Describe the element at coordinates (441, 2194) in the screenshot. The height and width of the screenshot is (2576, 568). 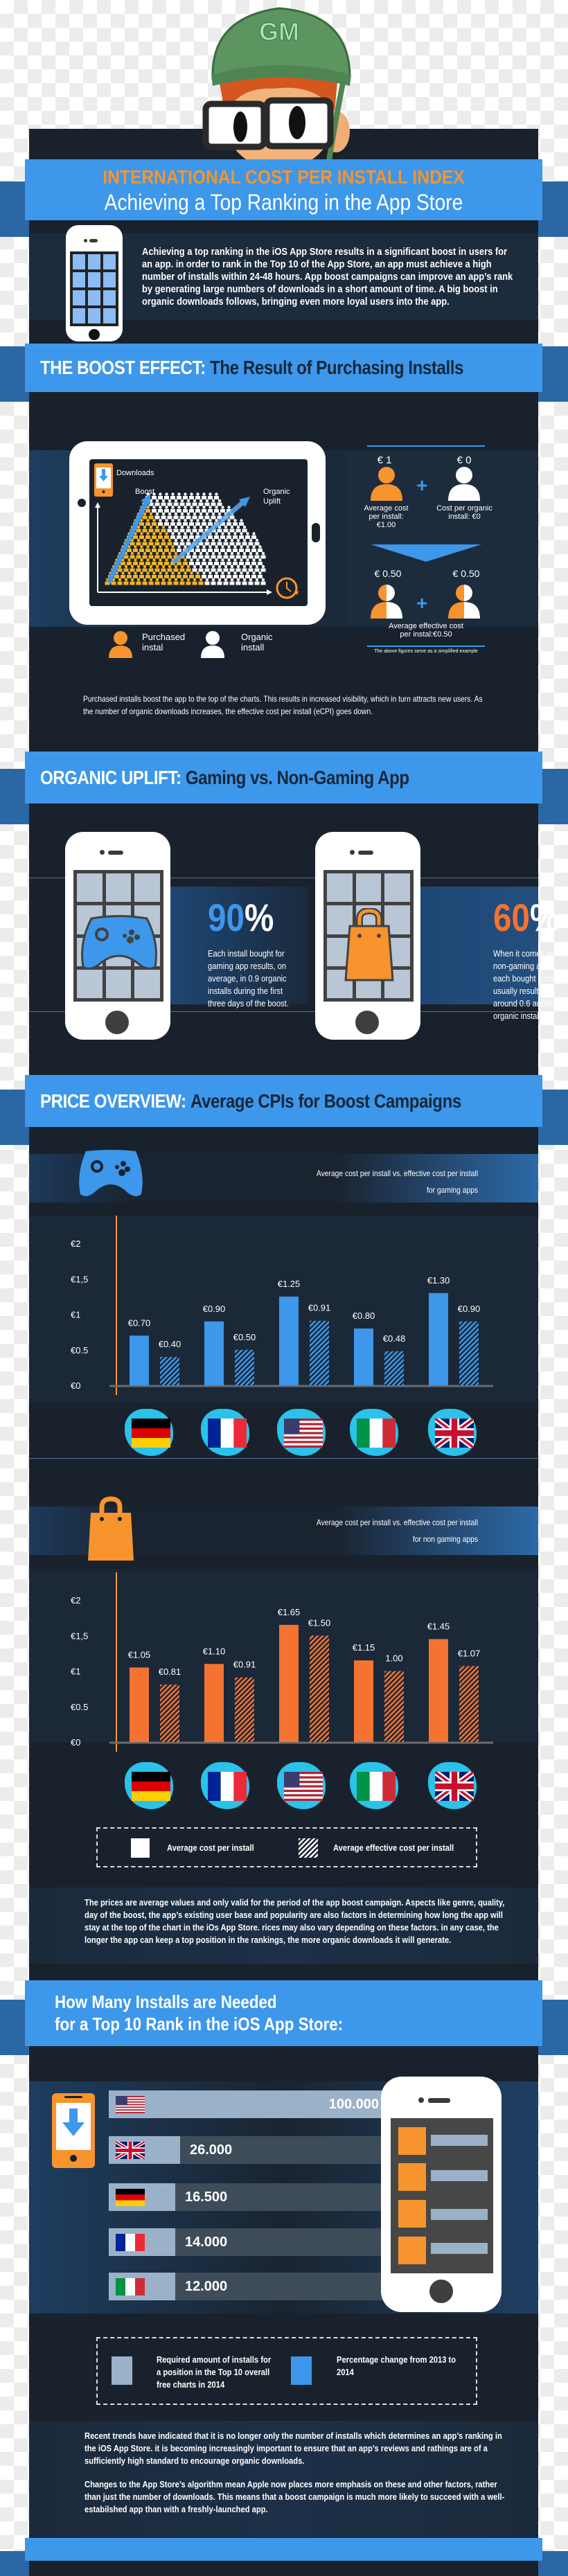
I see `app-list-phone-icon` at that location.